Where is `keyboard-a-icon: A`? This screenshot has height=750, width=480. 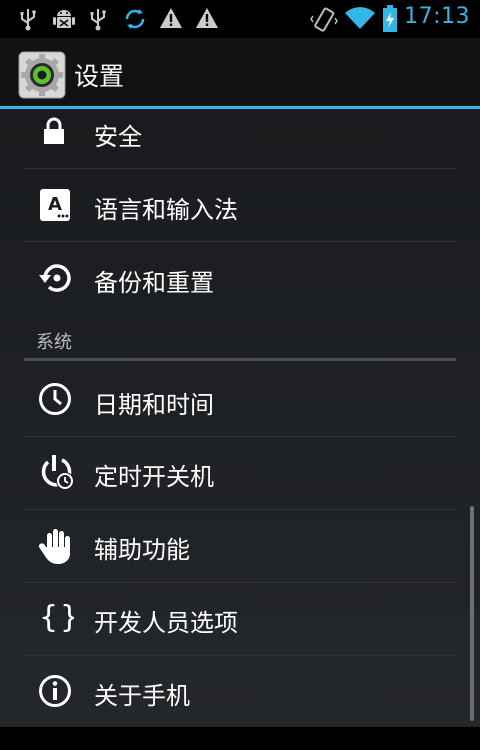
keyboard-a-icon: A is located at coordinates (55, 207).